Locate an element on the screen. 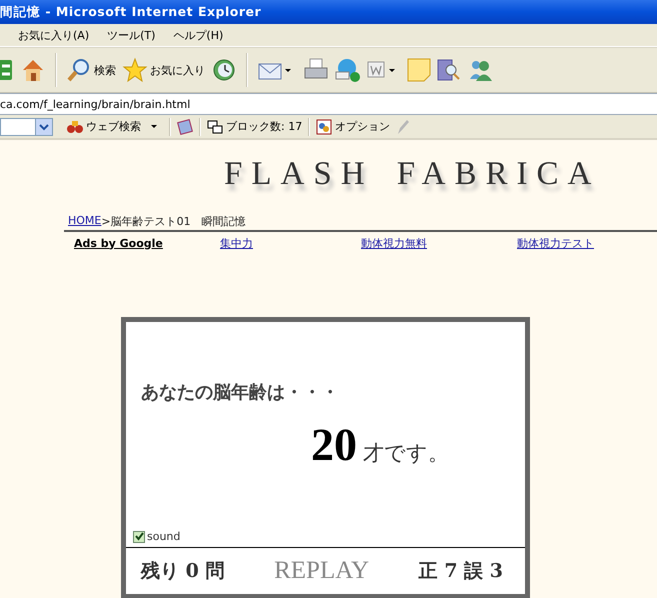 Image resolution: width=657 pixels, height=598 pixels. web-search-button: ウェブ検索 is located at coordinates (104, 126).